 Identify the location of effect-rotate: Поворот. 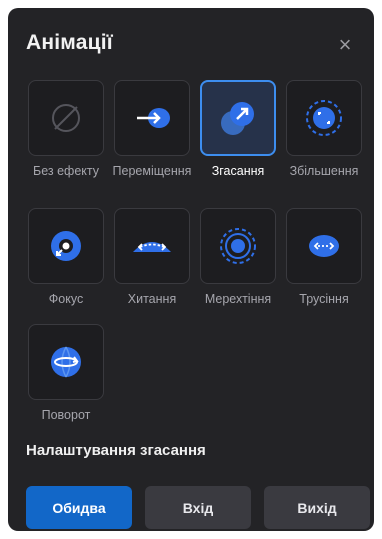
(66, 373).